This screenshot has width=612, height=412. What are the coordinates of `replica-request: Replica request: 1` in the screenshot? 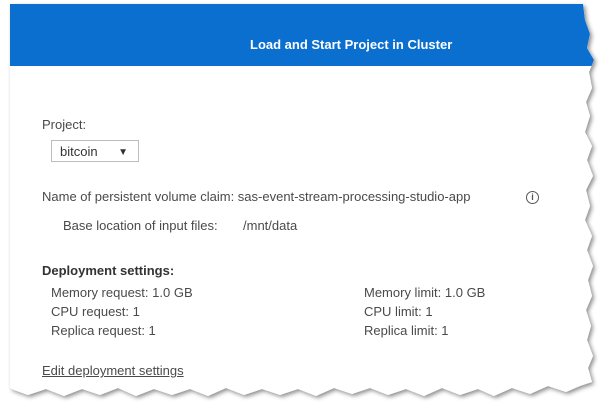 It's located at (103, 330).